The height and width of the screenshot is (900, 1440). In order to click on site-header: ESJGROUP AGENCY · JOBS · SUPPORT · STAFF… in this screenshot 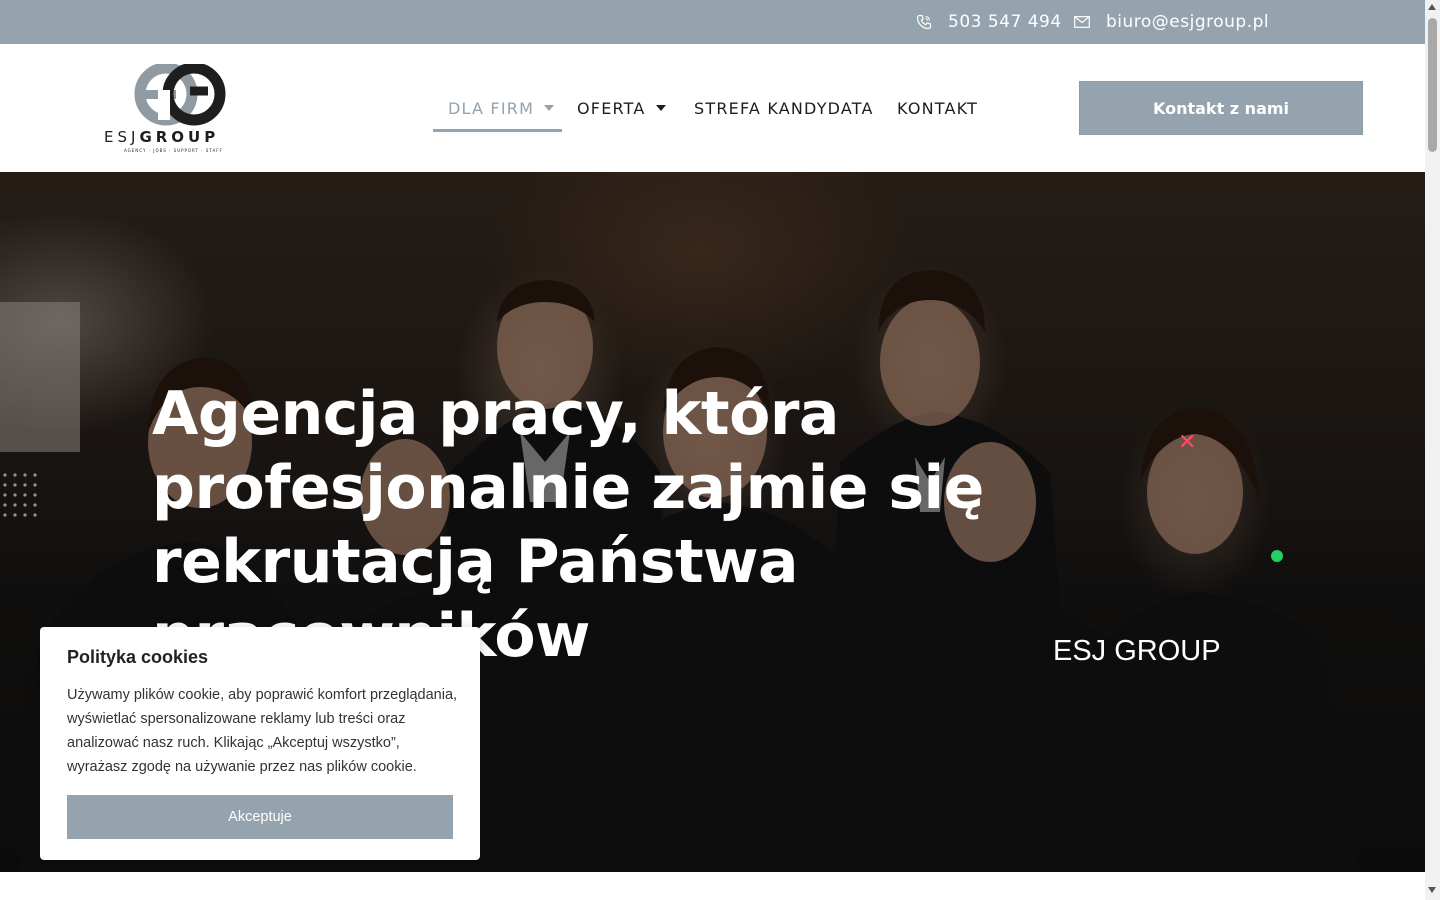, I will do `click(712, 108)`.